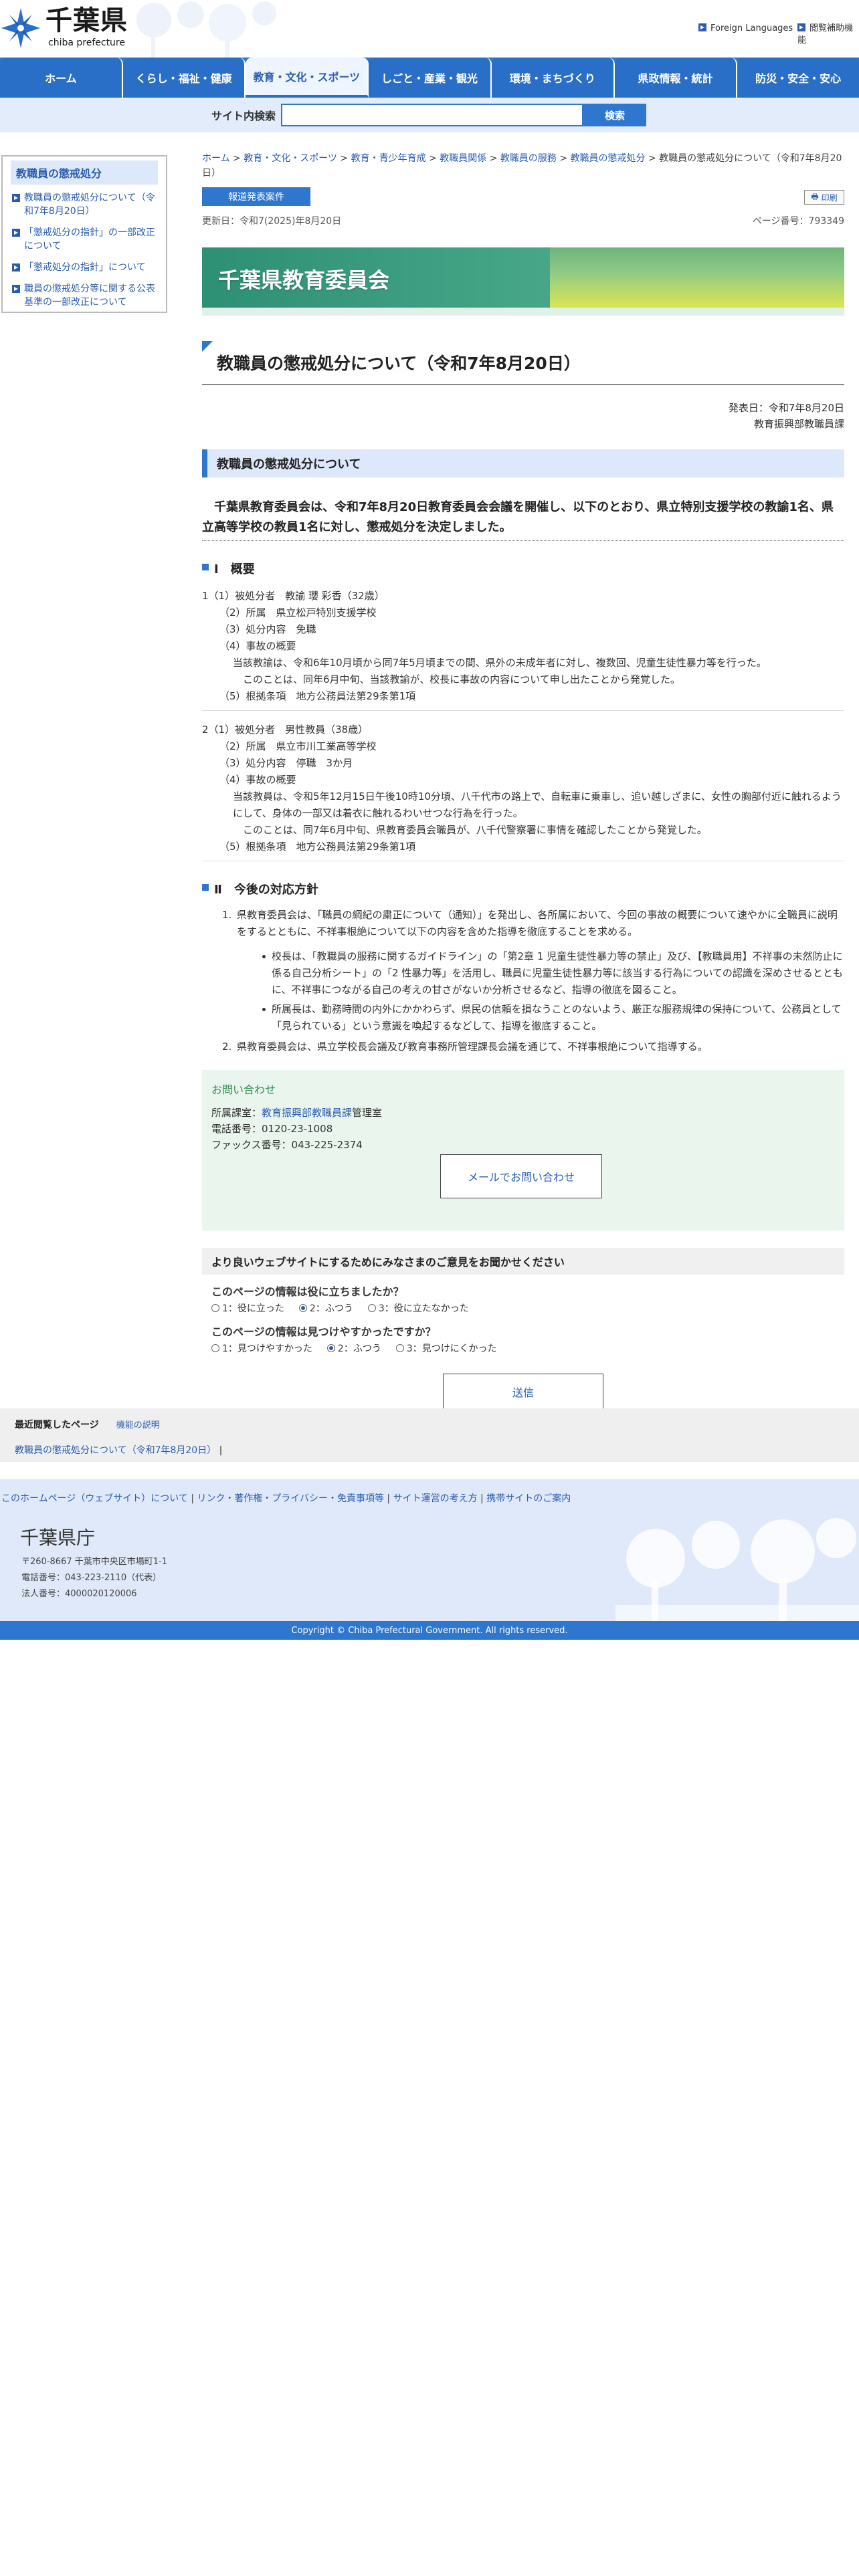  Describe the element at coordinates (87, 42) in the screenshot. I see `logo-subtext: chiba prefecture` at that location.